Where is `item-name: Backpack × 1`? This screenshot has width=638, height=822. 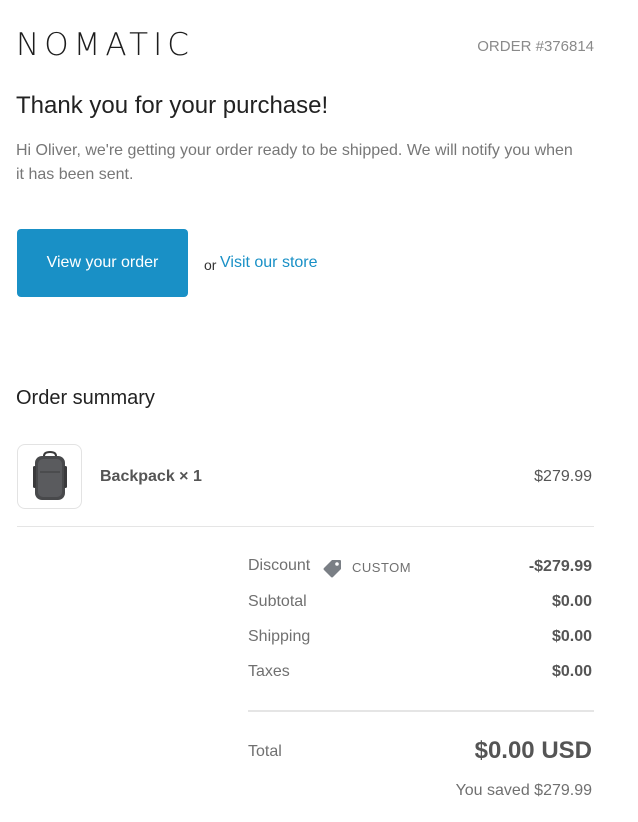 item-name: Backpack × 1 is located at coordinates (151, 476).